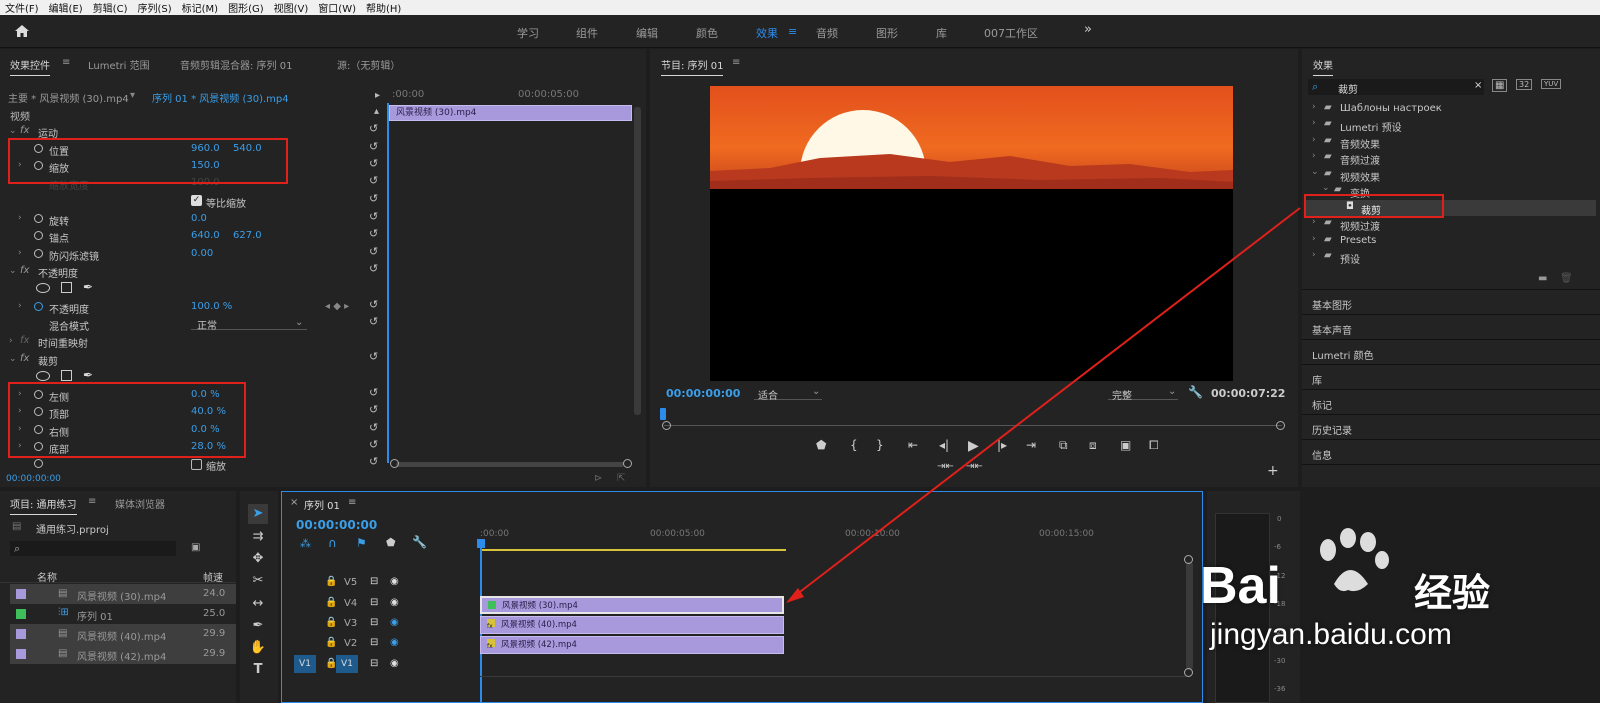 The width and height of the screenshot is (1600, 703). What do you see at coordinates (213, 576) in the screenshot?
I see `col-rate-header: 帧速` at bounding box center [213, 576].